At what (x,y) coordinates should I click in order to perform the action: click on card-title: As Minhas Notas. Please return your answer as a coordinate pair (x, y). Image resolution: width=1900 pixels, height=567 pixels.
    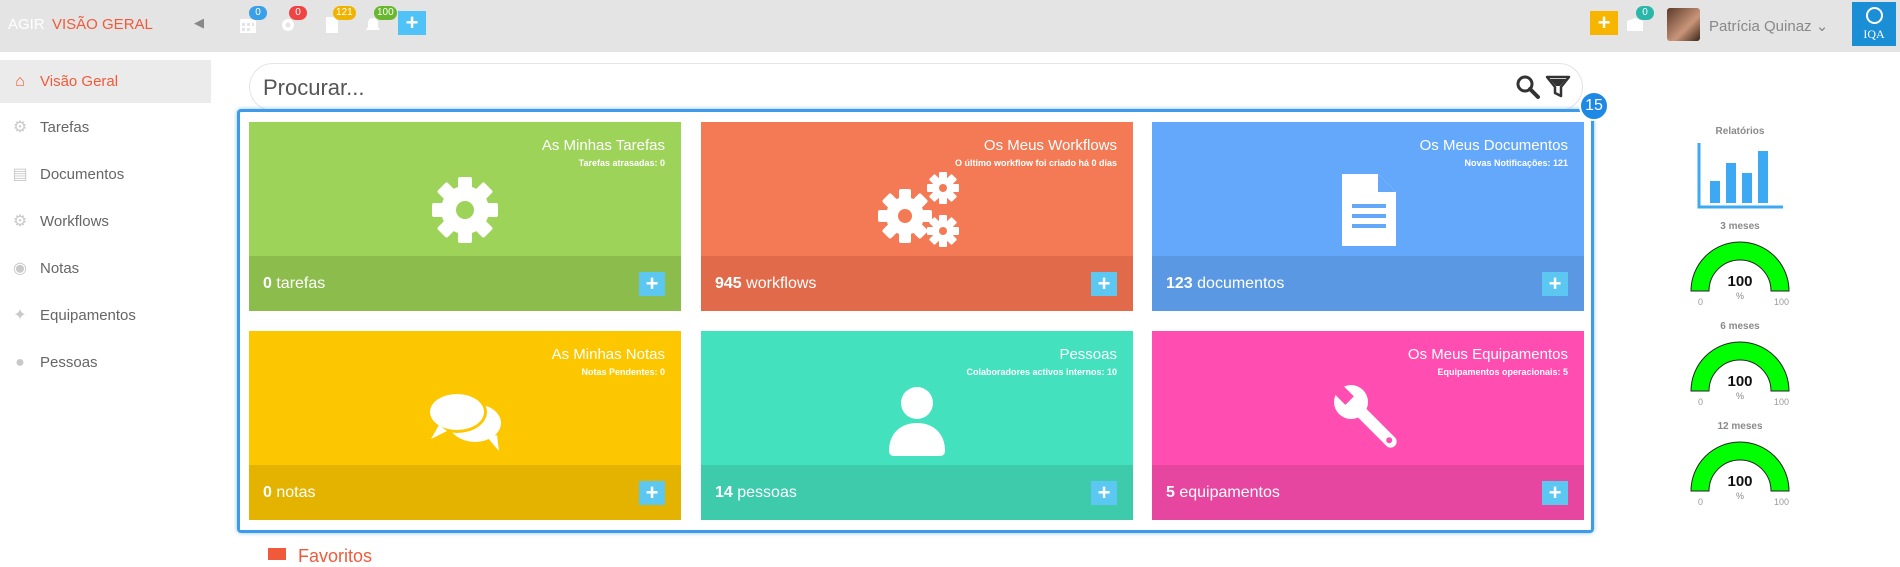
    Looking at the image, I should click on (608, 354).